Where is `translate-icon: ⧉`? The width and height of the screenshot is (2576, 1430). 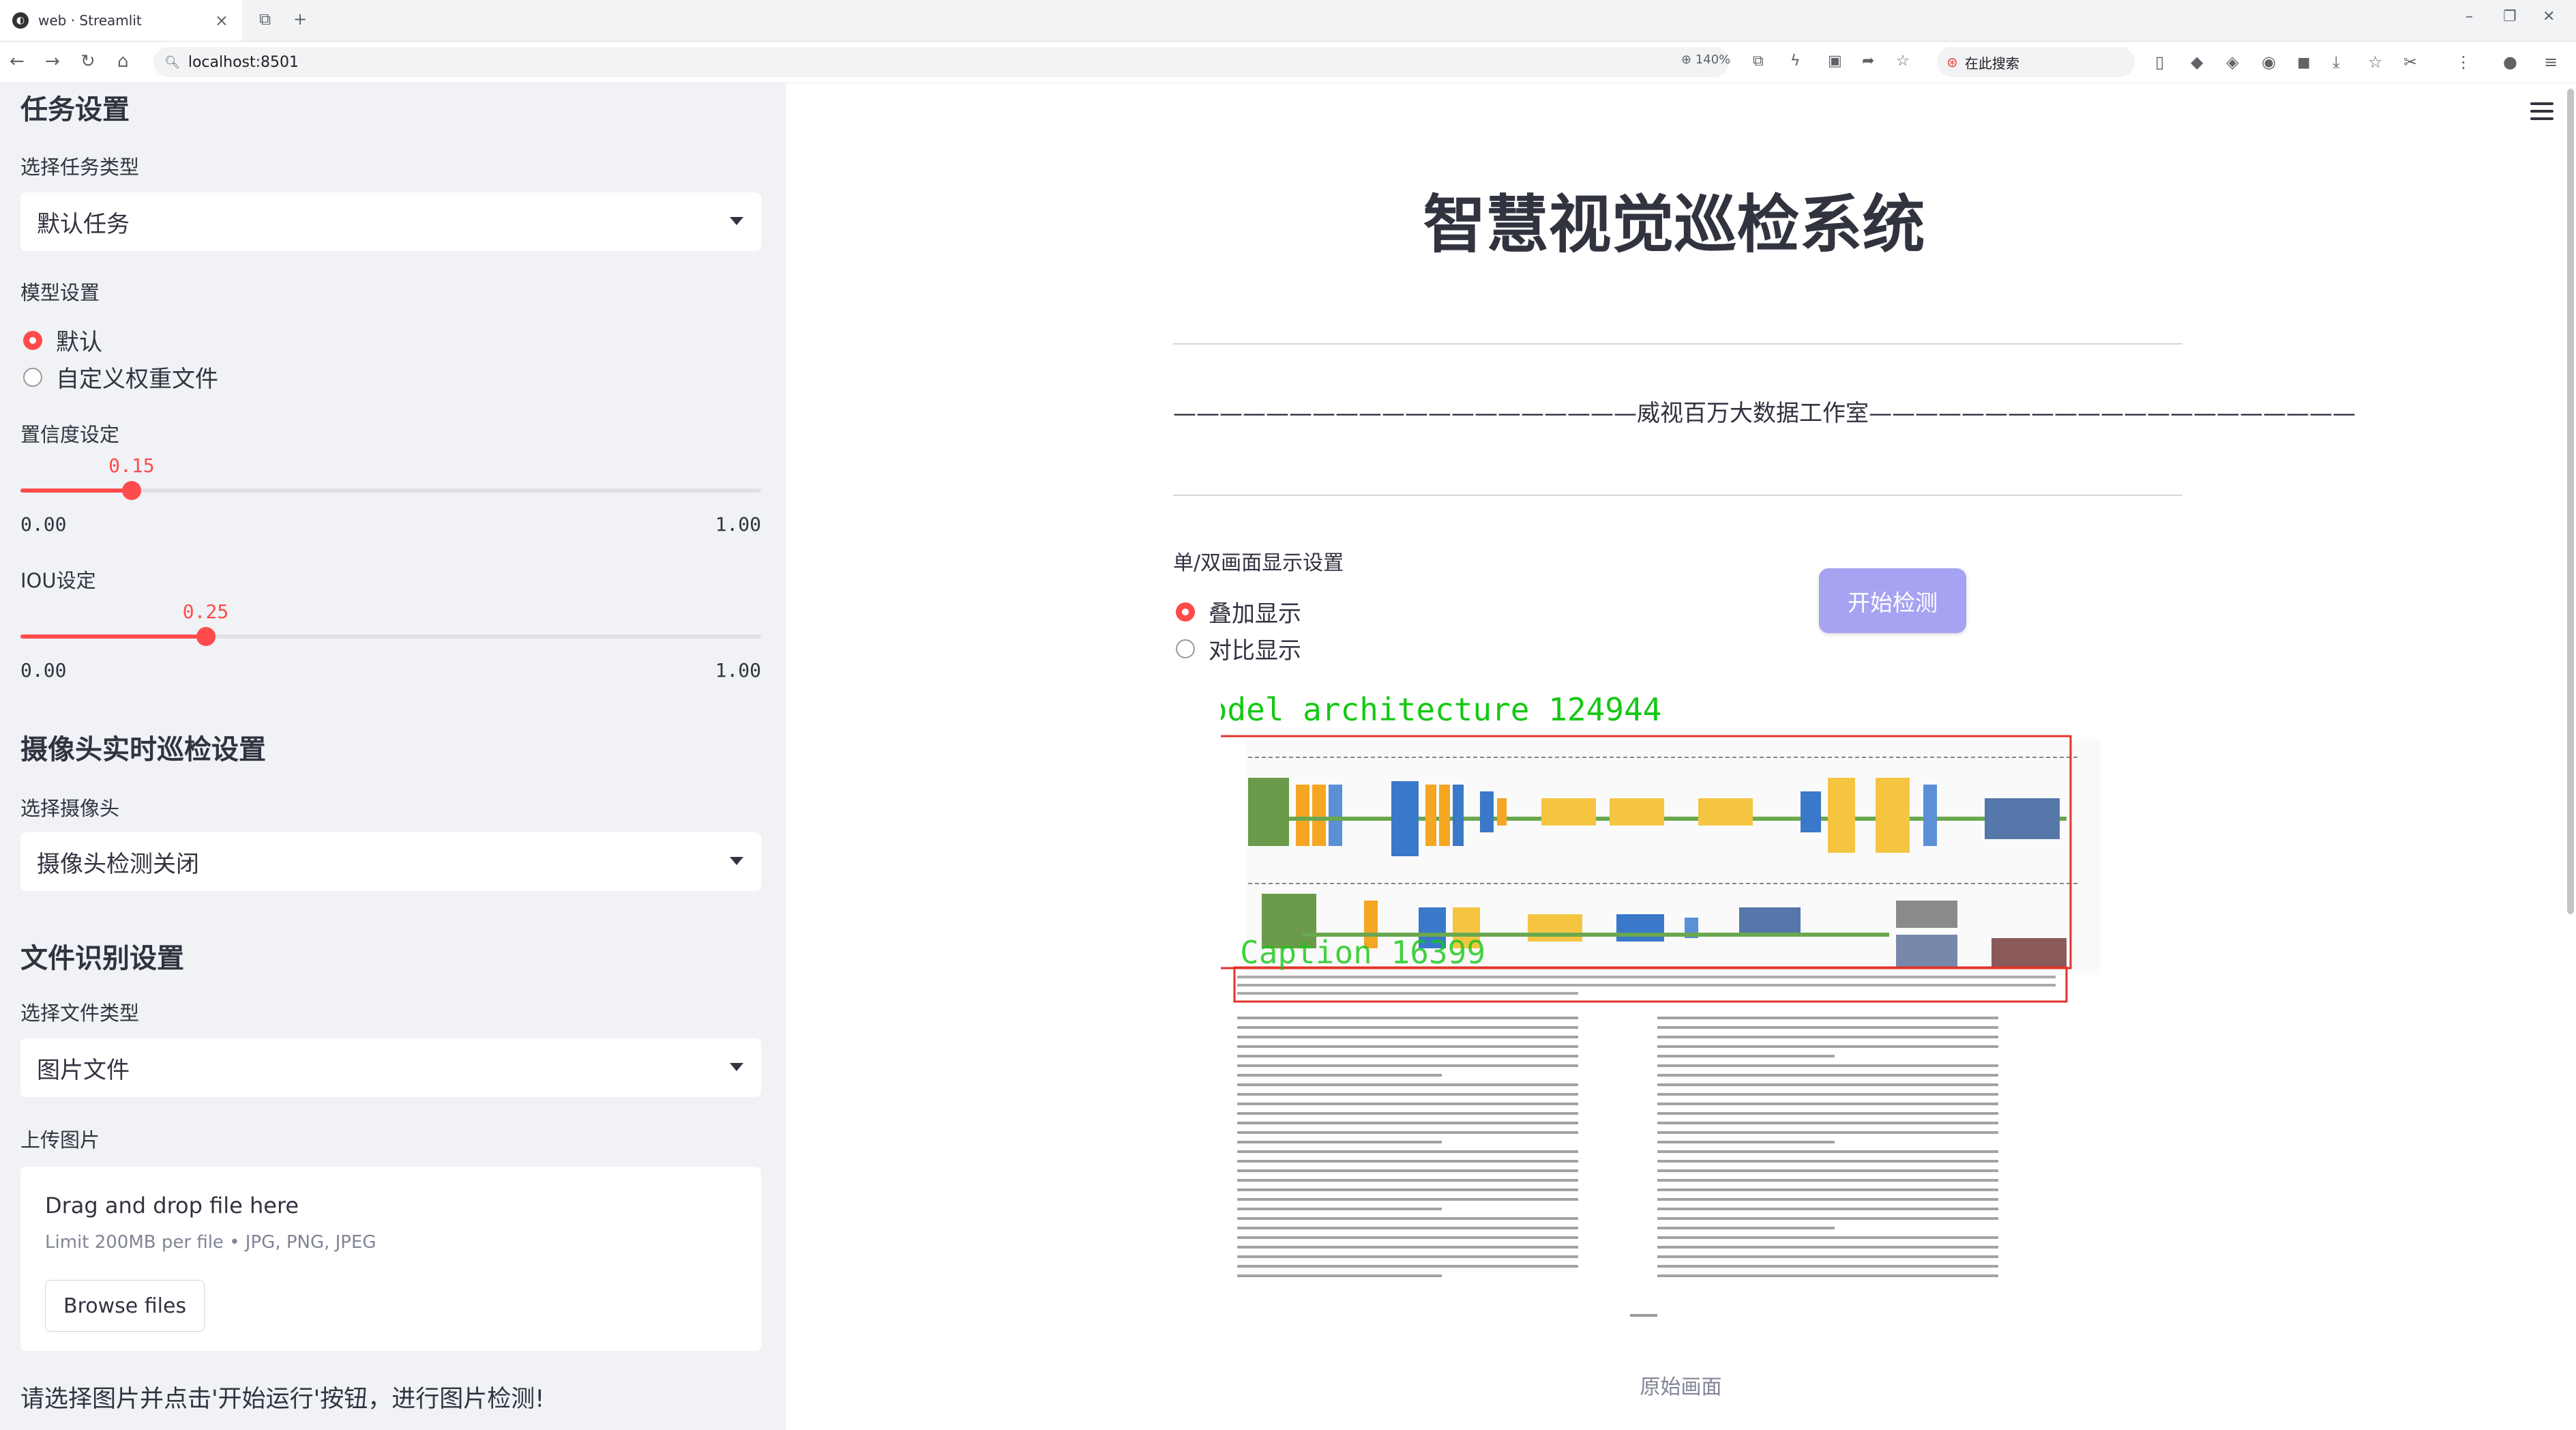
translate-icon: ⧉ is located at coordinates (1758, 62).